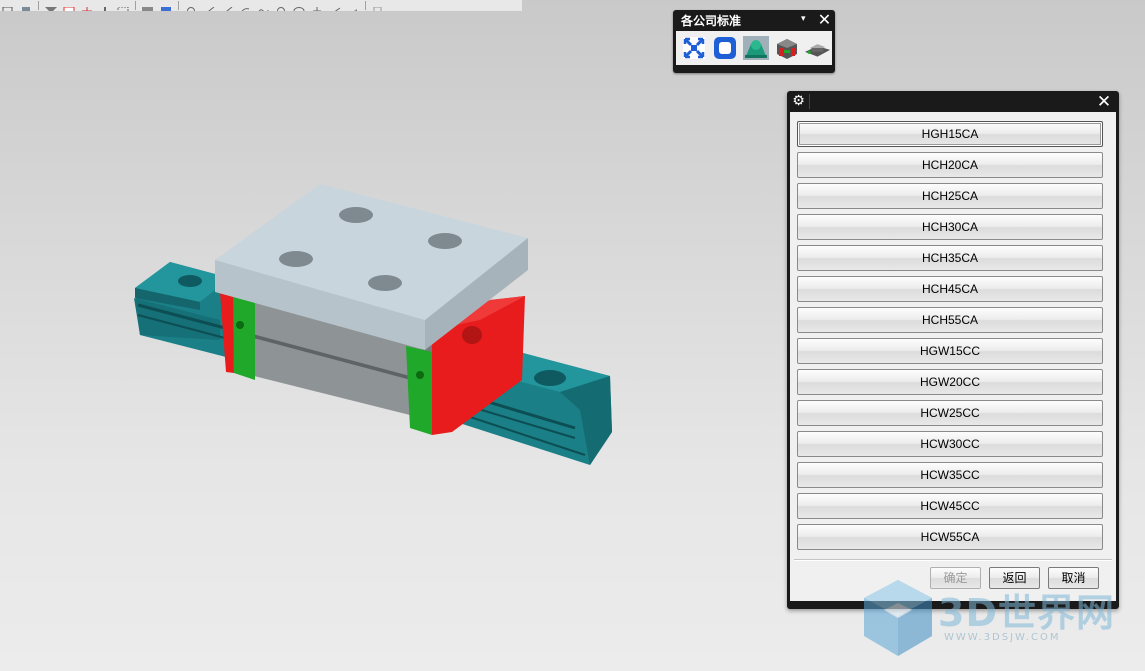 This screenshot has width=1145, height=671. I want to click on watermark: 3D世界网 WWW.3DSJW.COM, so click(995, 620).